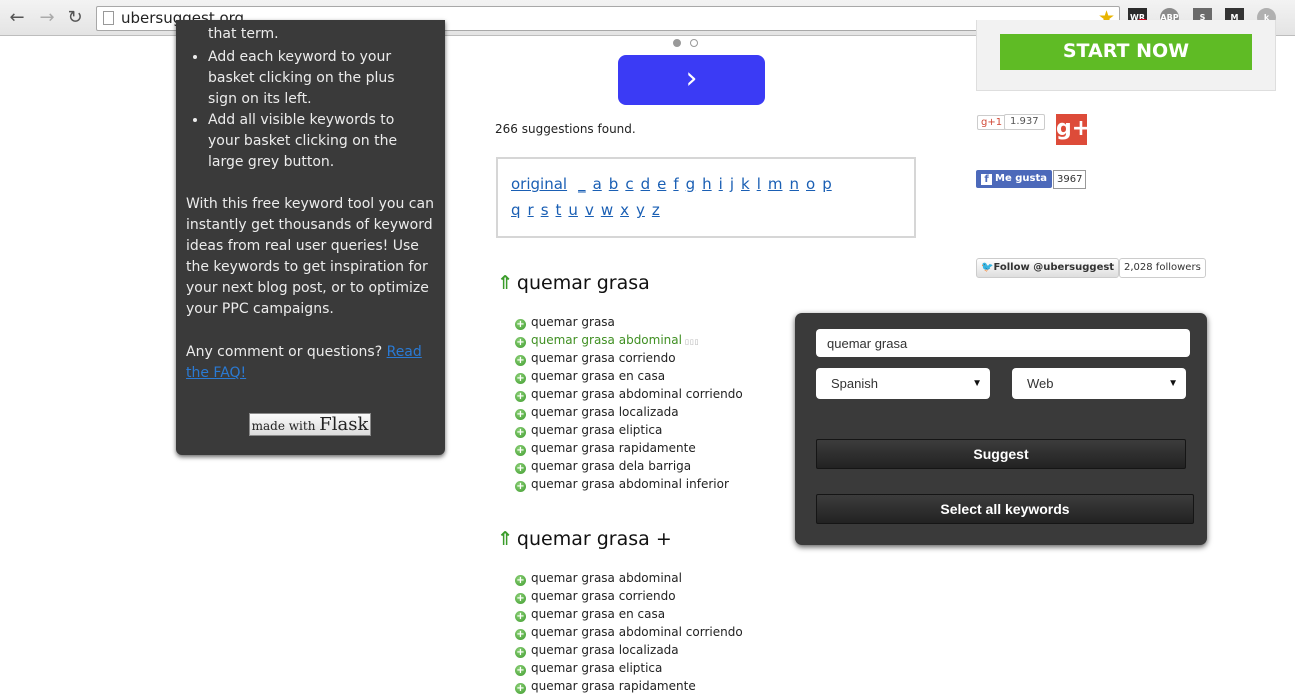 The height and width of the screenshot is (698, 1295). What do you see at coordinates (531, 210) in the screenshot?
I see `letter-link-r: r` at bounding box center [531, 210].